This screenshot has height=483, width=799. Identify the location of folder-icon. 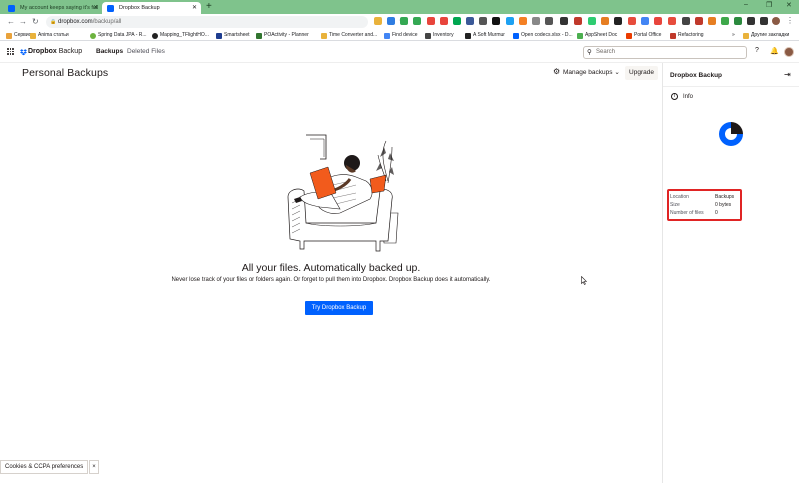
(746, 36).